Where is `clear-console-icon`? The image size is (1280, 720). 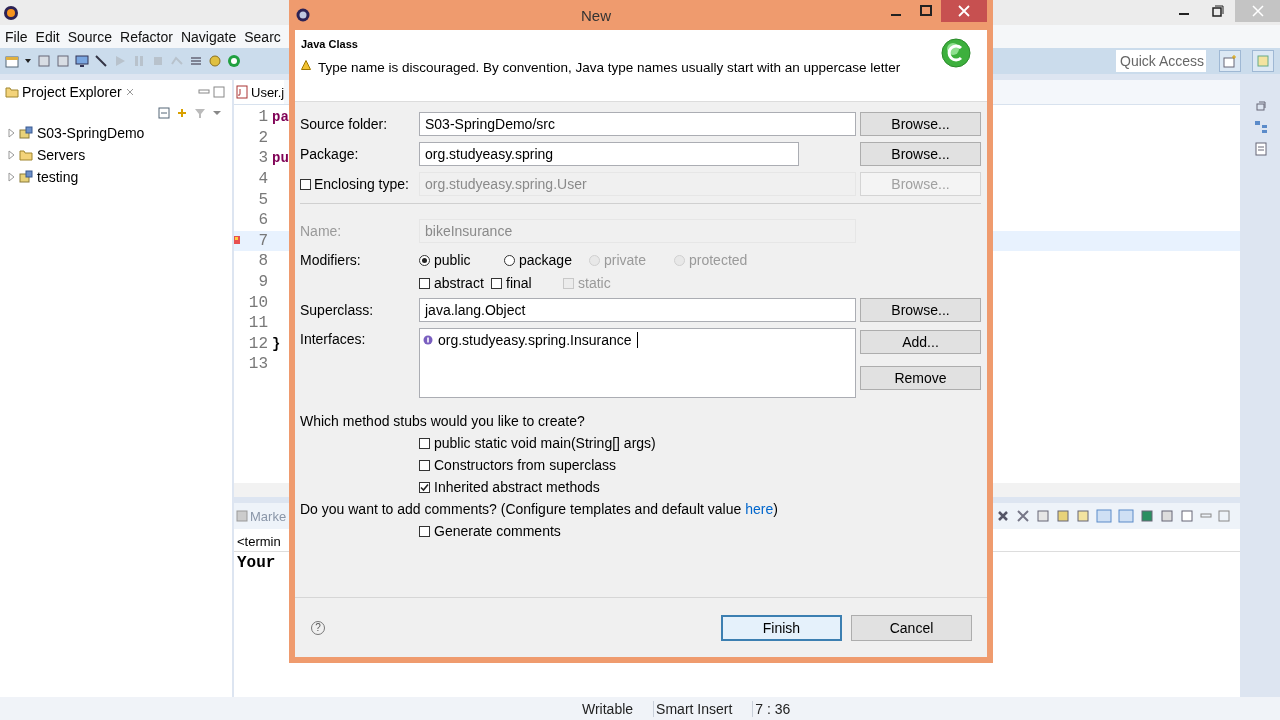
clear-console-icon is located at coordinates (1063, 516).